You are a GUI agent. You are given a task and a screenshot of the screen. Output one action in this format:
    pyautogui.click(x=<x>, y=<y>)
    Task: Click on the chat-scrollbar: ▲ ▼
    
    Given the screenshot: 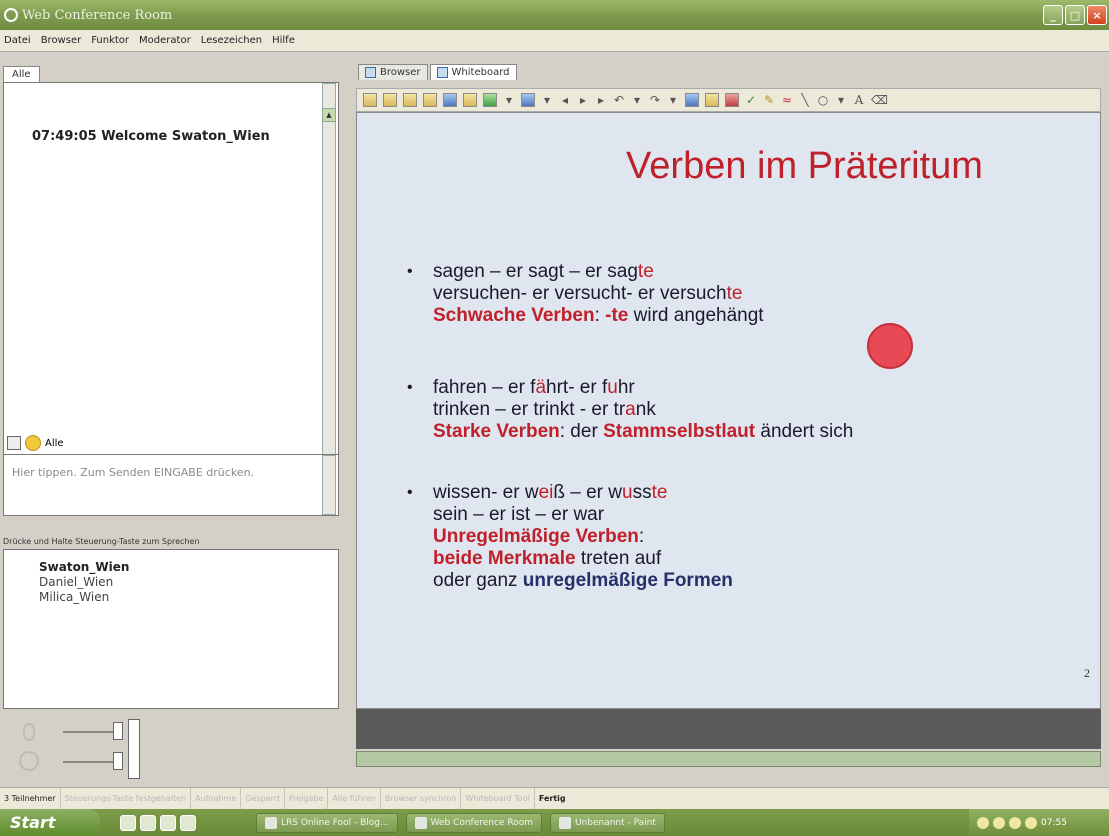 What is the action you would take?
    pyautogui.click(x=329, y=283)
    